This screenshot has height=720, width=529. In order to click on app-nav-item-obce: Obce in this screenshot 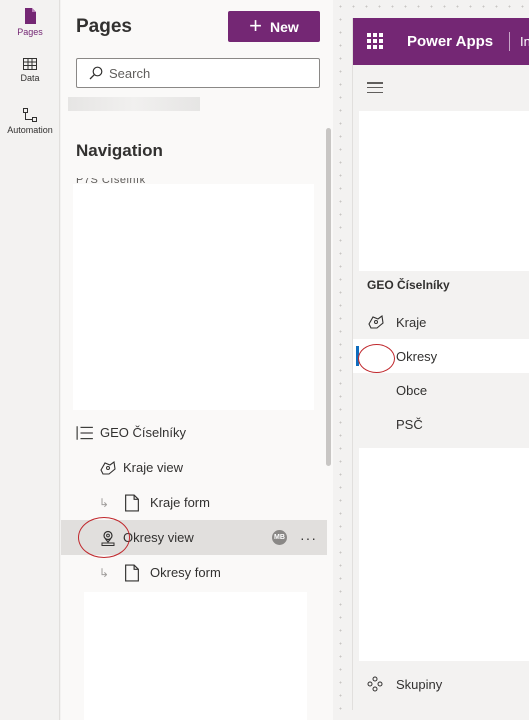, I will do `click(441, 390)`.